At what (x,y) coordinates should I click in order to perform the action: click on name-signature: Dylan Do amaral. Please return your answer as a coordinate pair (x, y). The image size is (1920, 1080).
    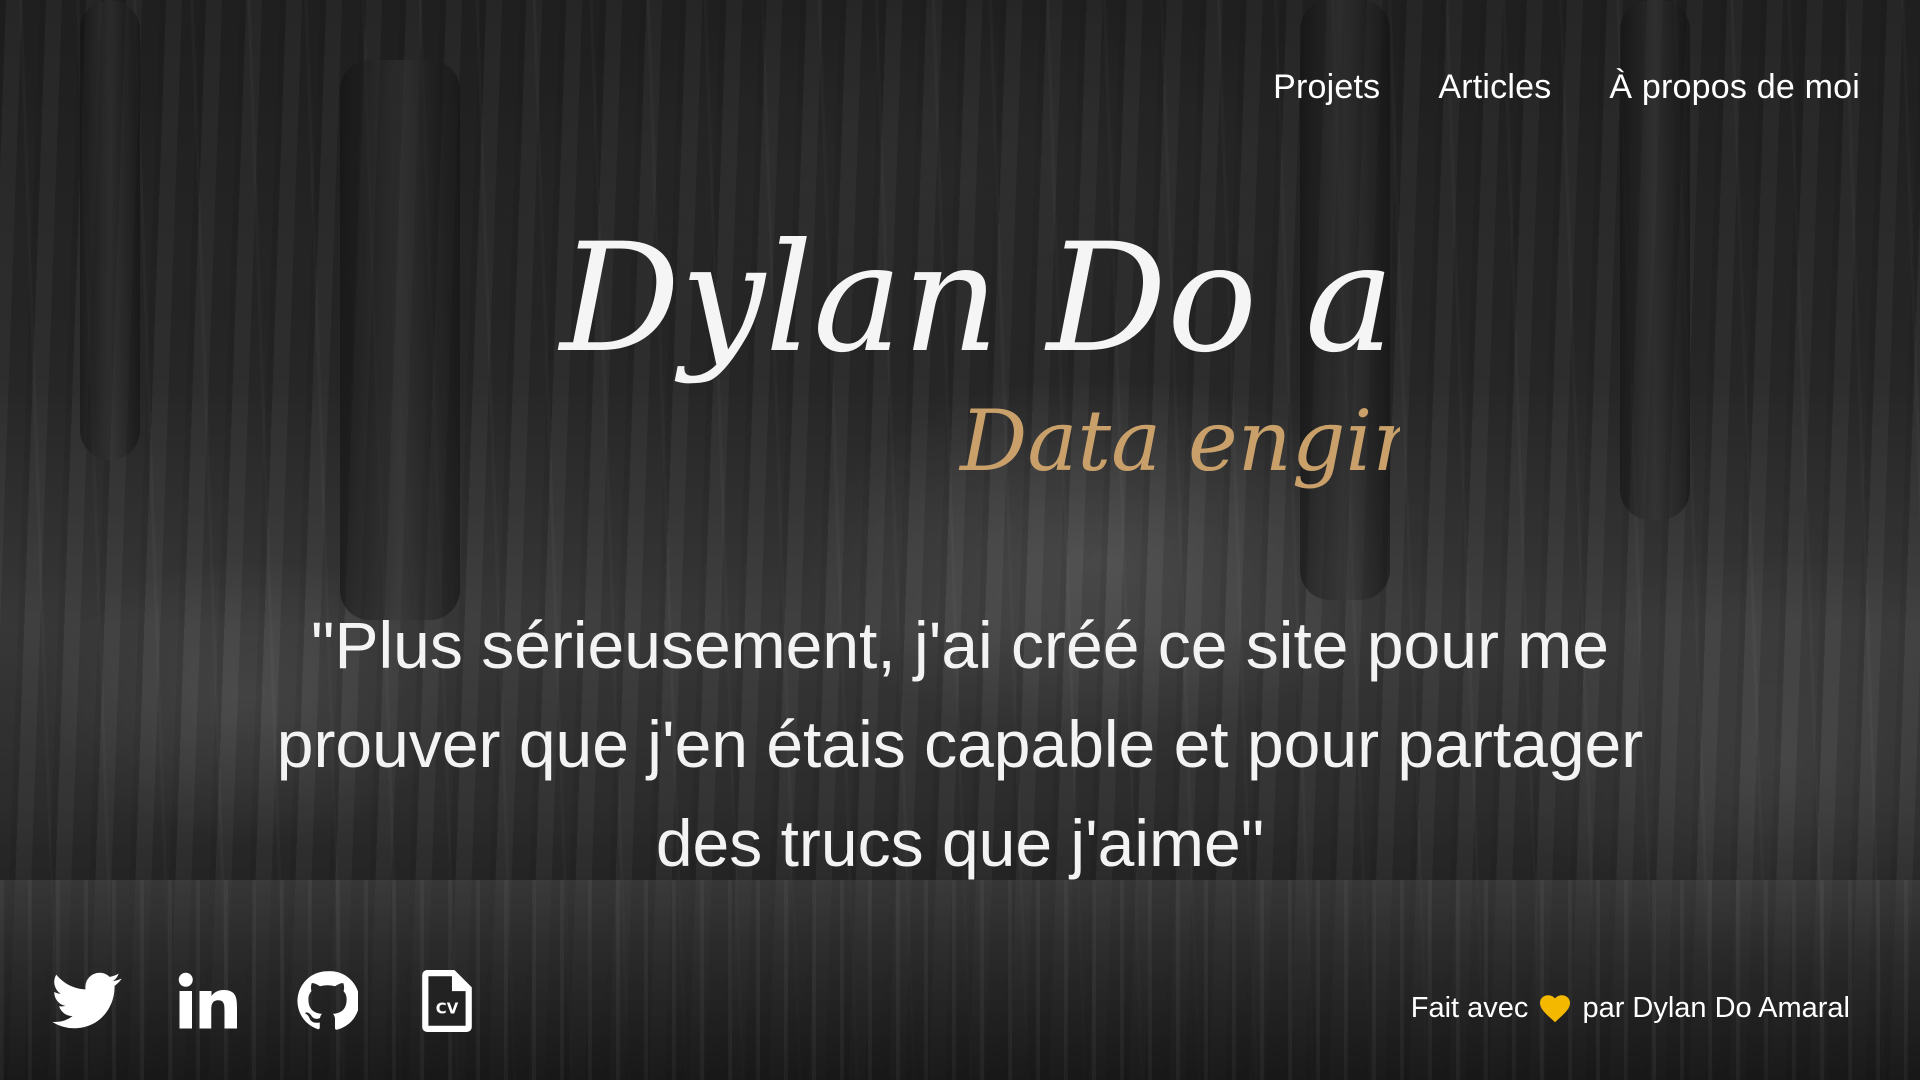
    Looking at the image, I should click on (978, 299).